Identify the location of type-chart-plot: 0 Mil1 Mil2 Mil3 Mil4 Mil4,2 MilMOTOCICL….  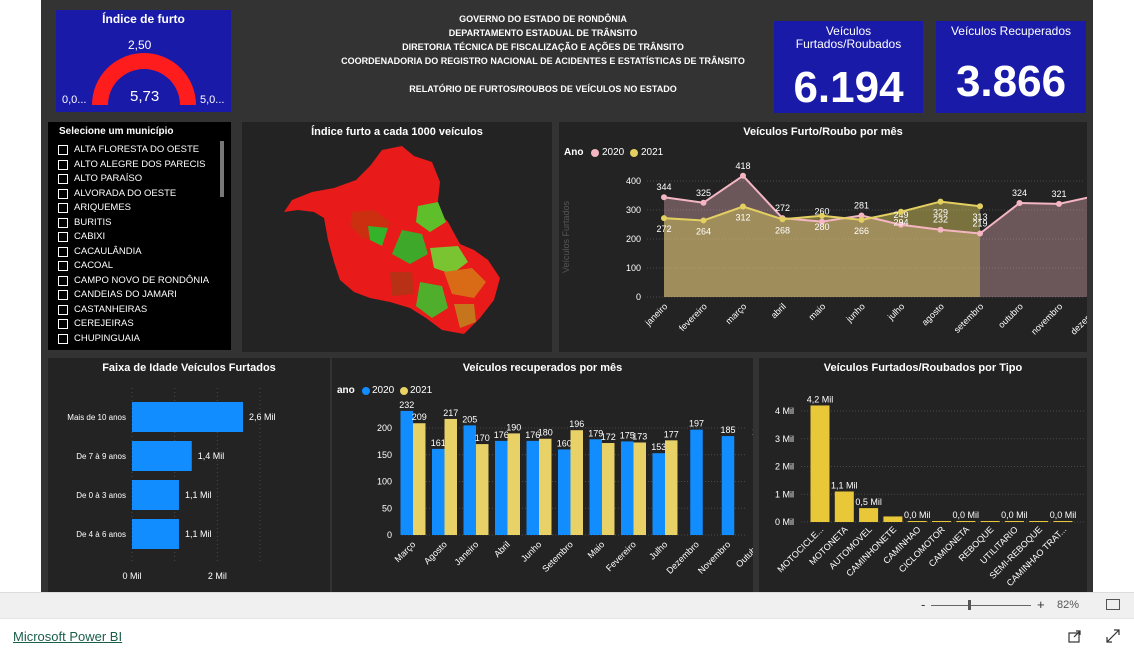
(923, 475).